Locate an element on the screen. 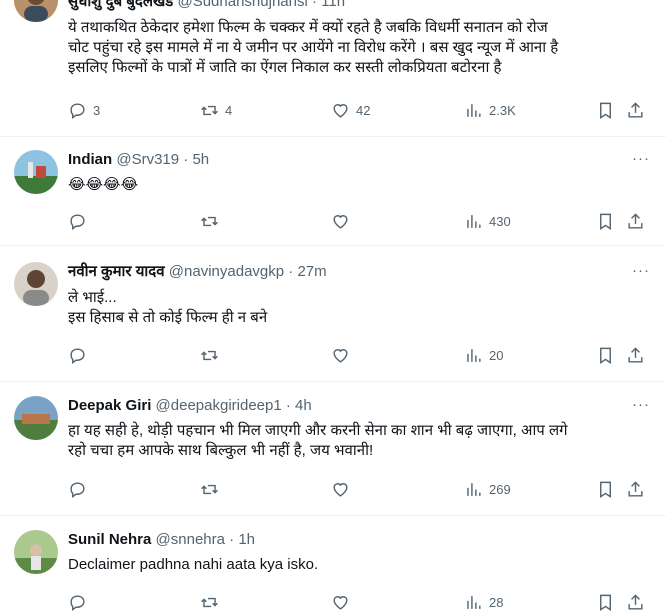  timestamp: 1h is located at coordinates (246, 539).